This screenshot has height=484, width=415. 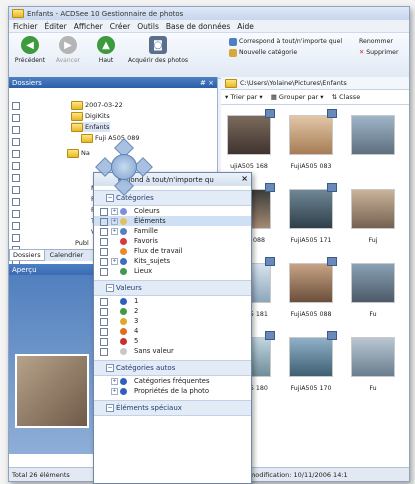 What do you see at coordinates (27, 255) in the screenshot?
I see `tab-dossiers: Dossiers` at bounding box center [27, 255].